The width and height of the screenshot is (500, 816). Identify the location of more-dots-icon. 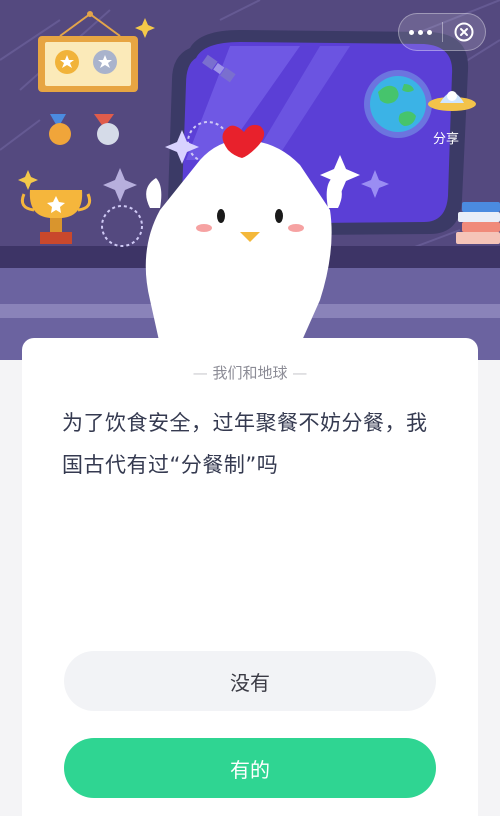
(420, 32).